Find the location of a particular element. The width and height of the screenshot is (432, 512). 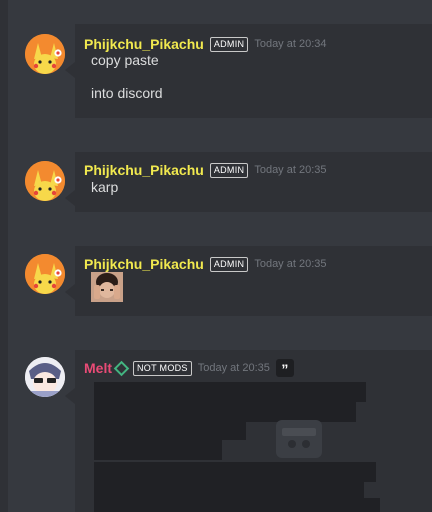

message-text: into discord is located at coordinates (127, 93).